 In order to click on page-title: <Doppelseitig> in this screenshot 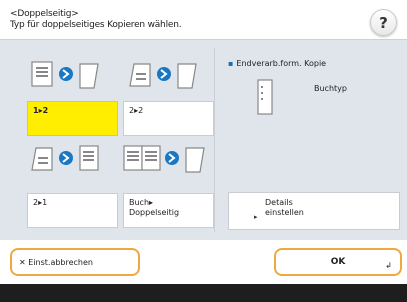, I will do `click(44, 14)`.